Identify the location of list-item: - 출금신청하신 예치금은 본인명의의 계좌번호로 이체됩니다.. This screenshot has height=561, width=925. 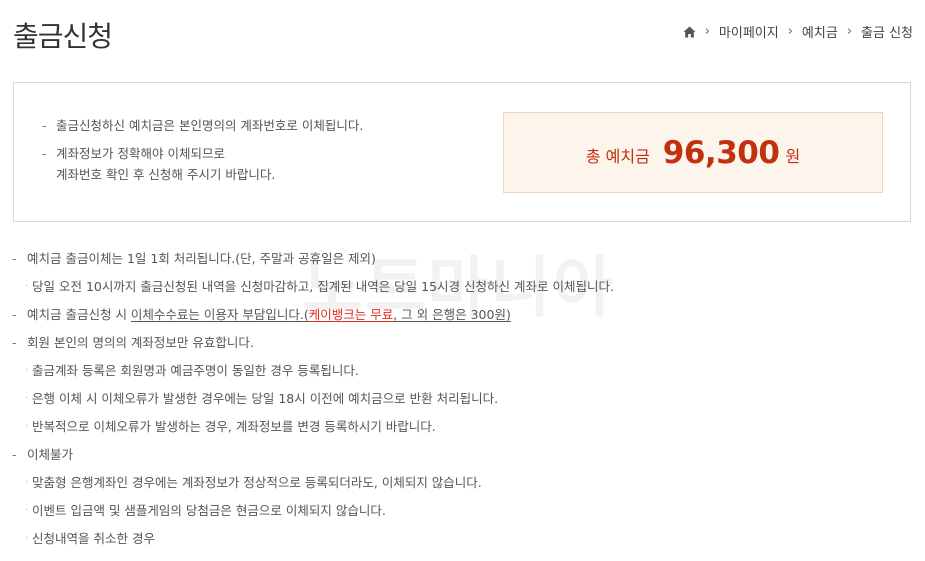
(203, 125).